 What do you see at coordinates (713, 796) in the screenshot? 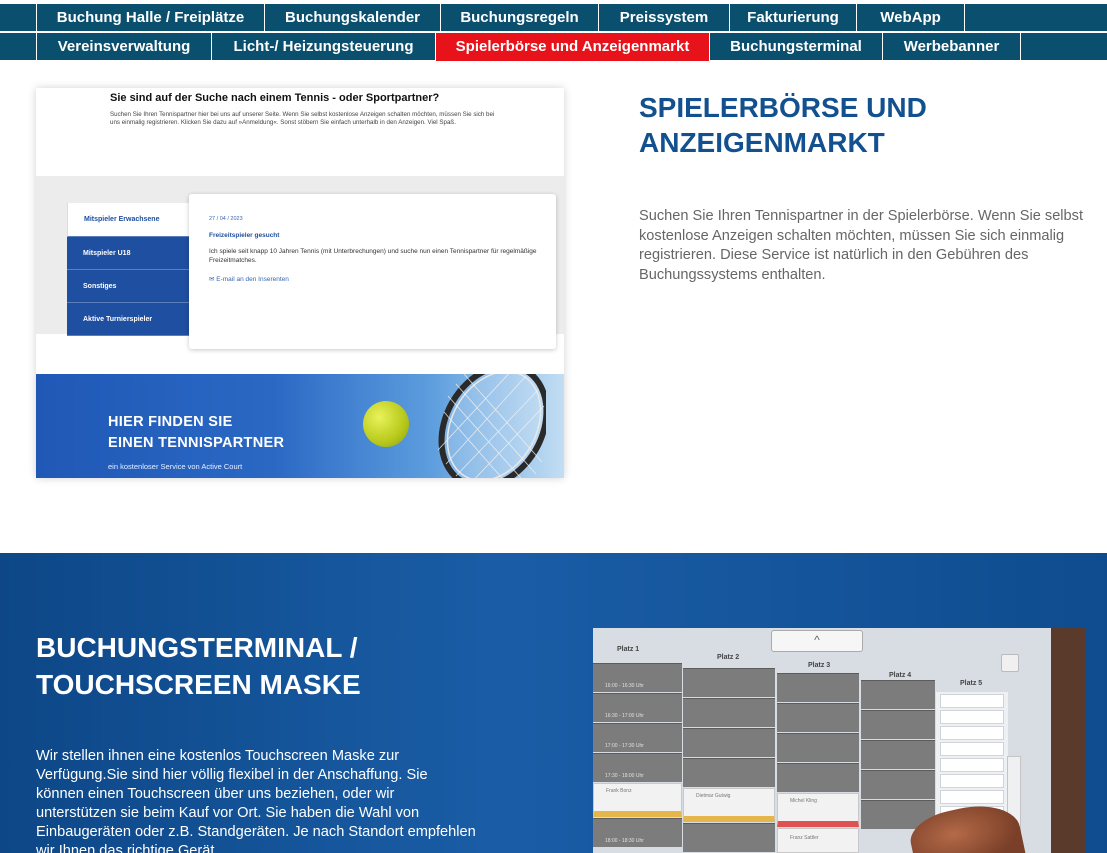
I see `slot-name: Dietmar Gutwig` at bounding box center [713, 796].